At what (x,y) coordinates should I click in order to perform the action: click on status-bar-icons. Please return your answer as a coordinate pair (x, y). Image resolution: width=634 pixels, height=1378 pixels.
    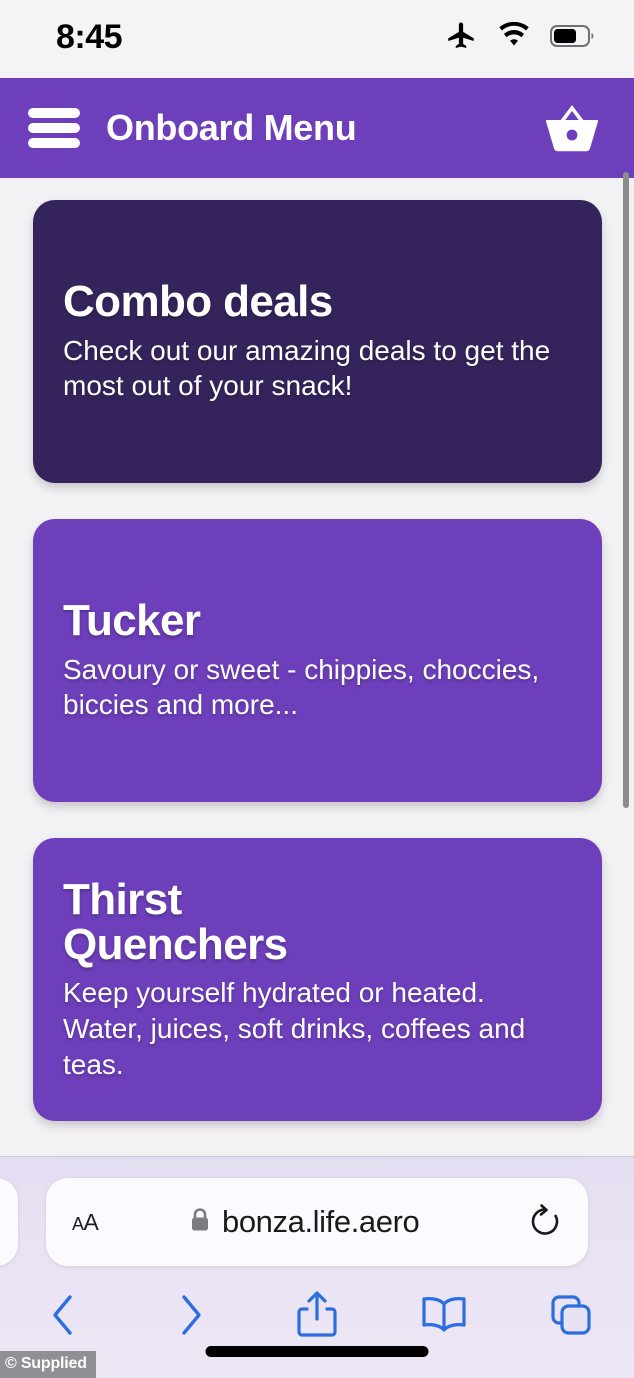
    Looking at the image, I should click on (520, 38).